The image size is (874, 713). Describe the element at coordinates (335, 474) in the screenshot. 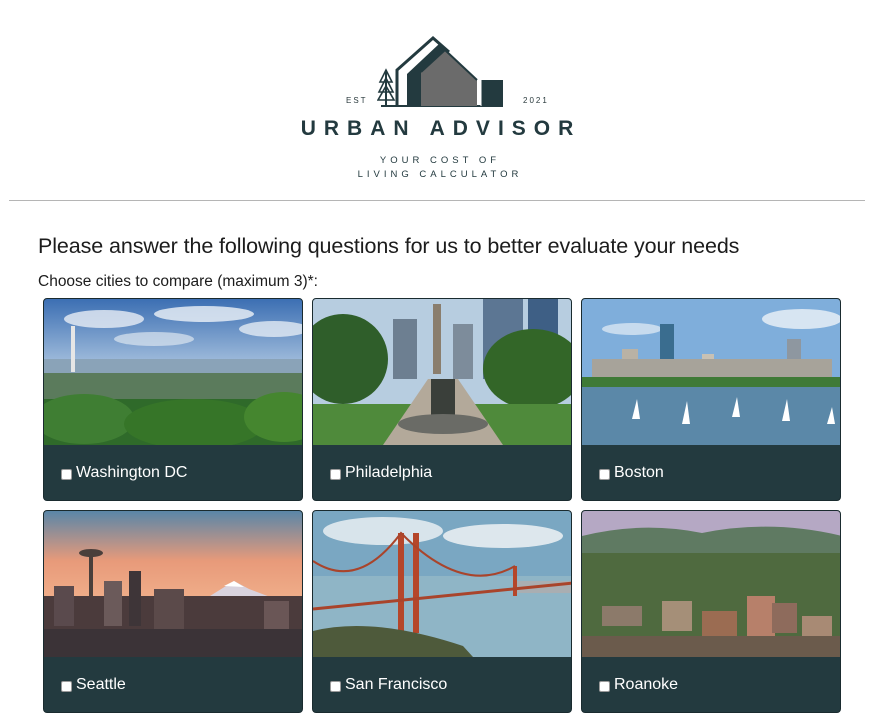

I see `city-checkbox-philadelphia` at that location.